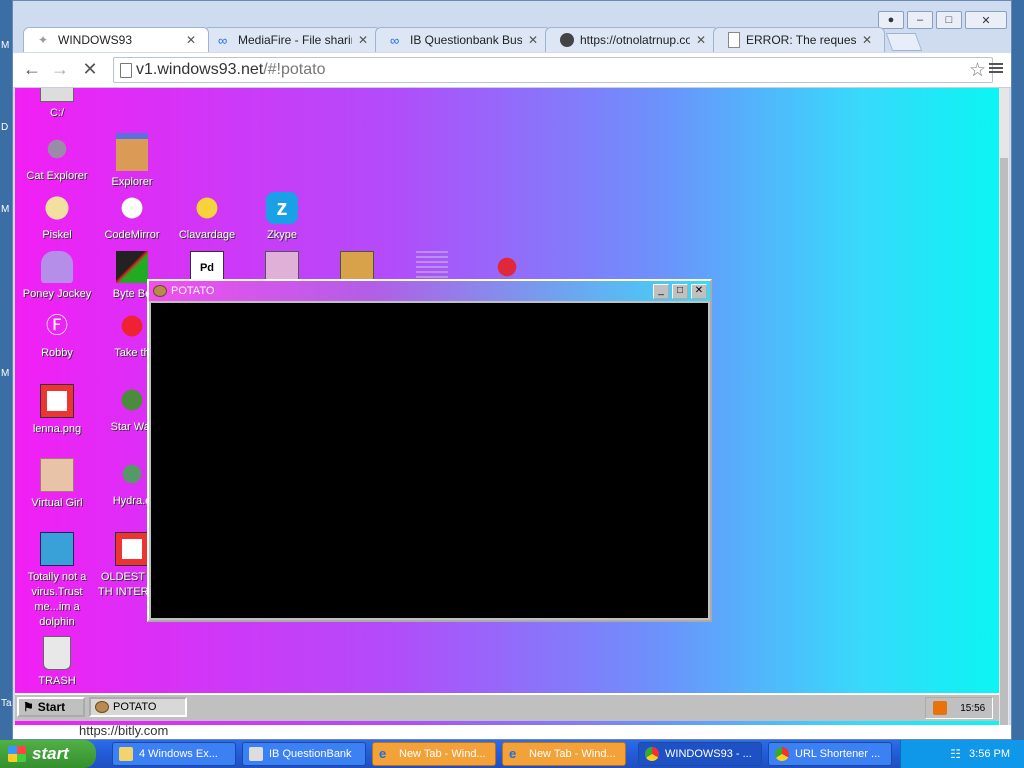 Image resolution: width=1024 pixels, height=768 pixels. What do you see at coordinates (132, 235) in the screenshot?
I see `icon-label: CodeMirror` at bounding box center [132, 235].